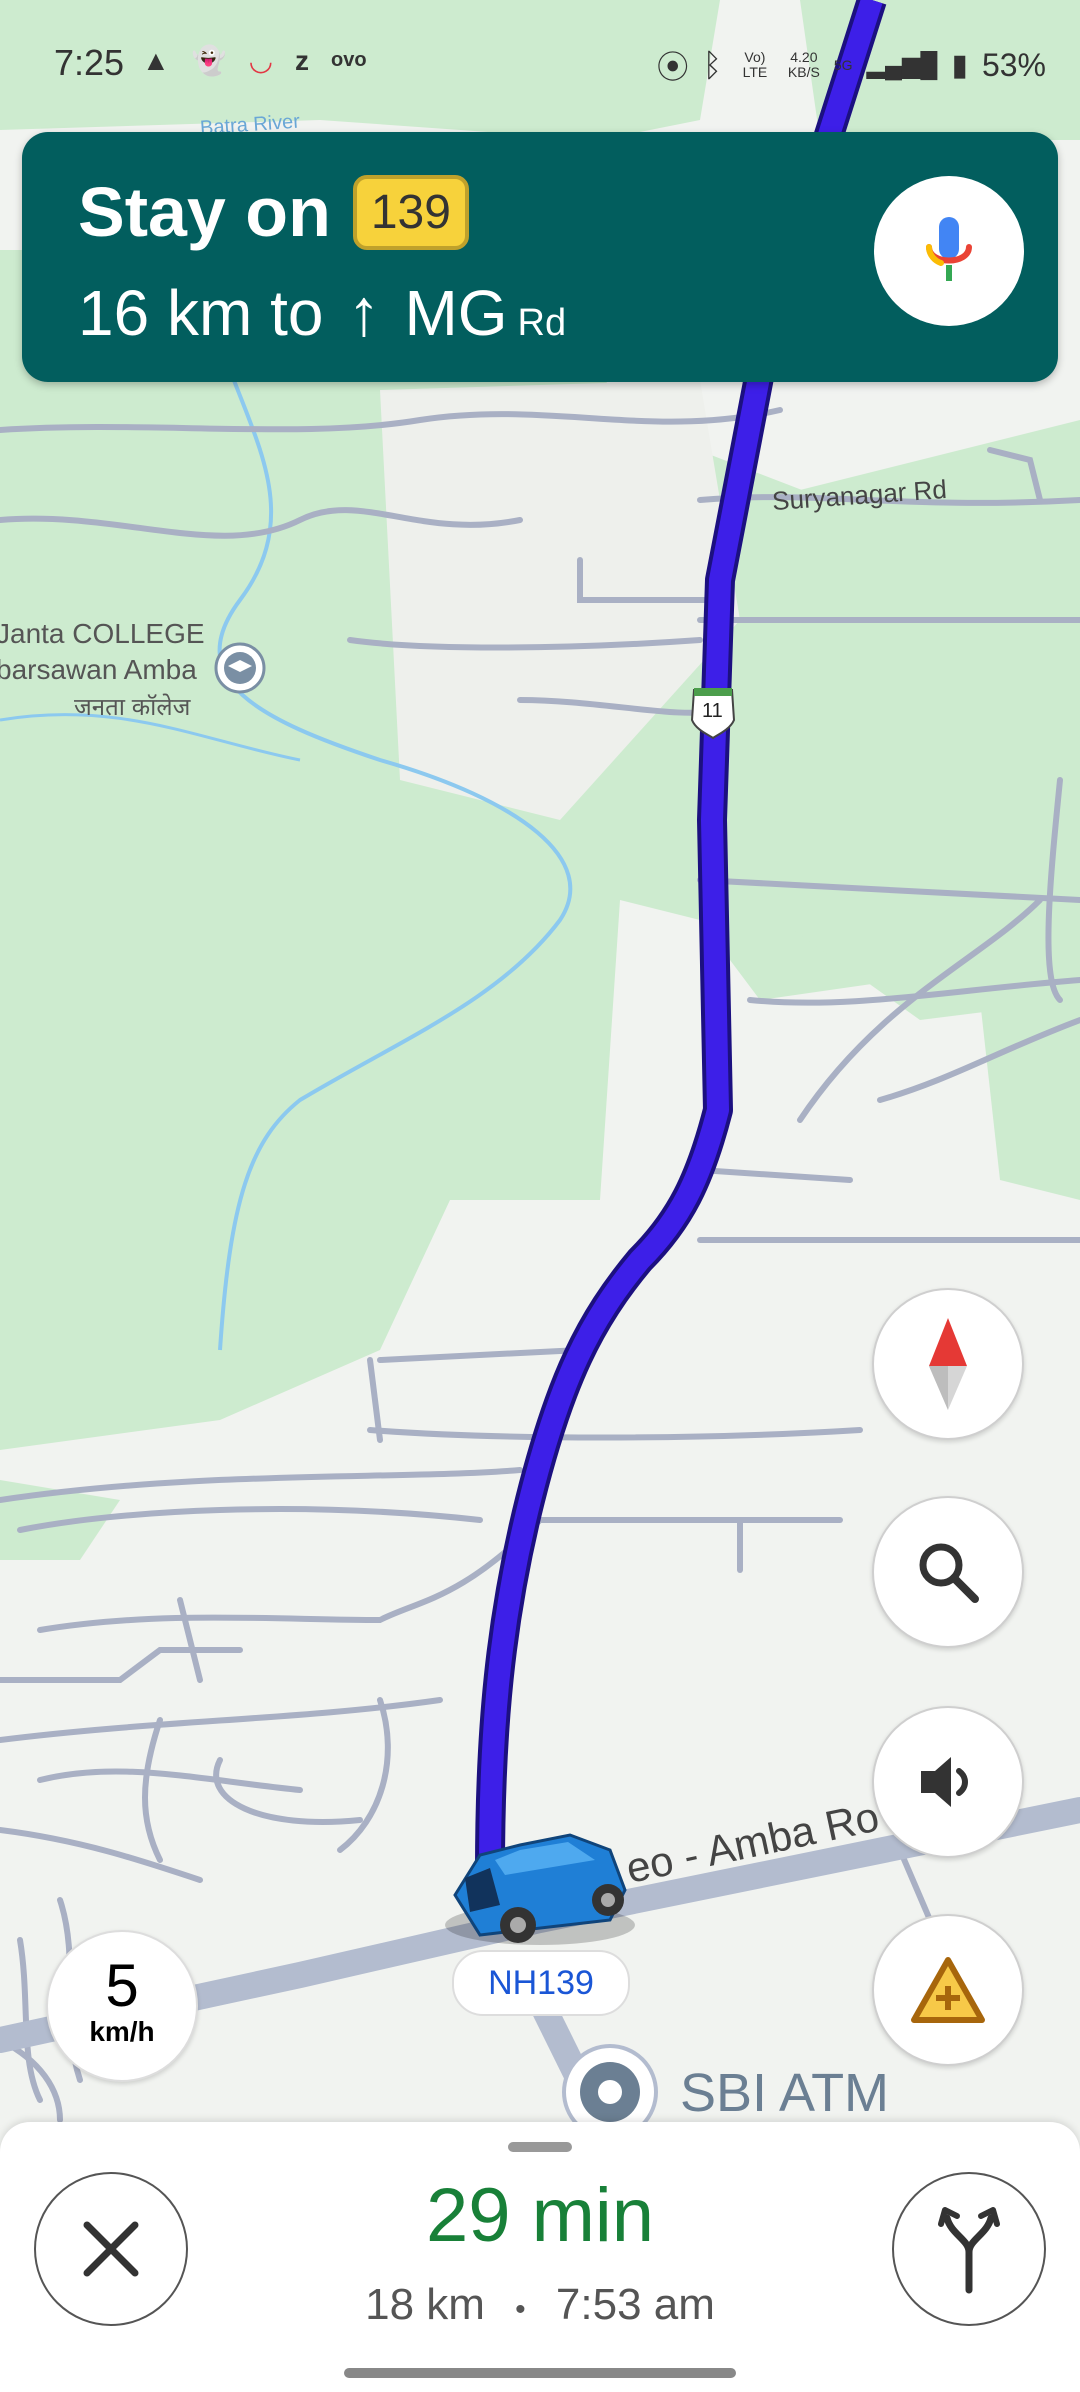 The height and width of the screenshot is (2392, 1080). Describe the element at coordinates (540, 2373) in the screenshot. I see `gesture-nav-bar` at that location.